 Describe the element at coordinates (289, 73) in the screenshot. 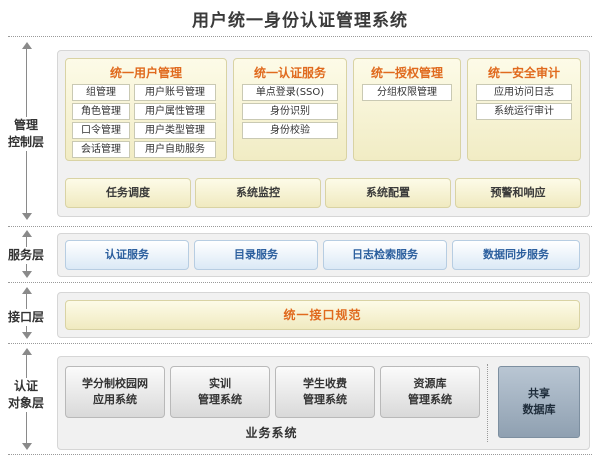

I see `card-title: 统一认证服务` at that location.